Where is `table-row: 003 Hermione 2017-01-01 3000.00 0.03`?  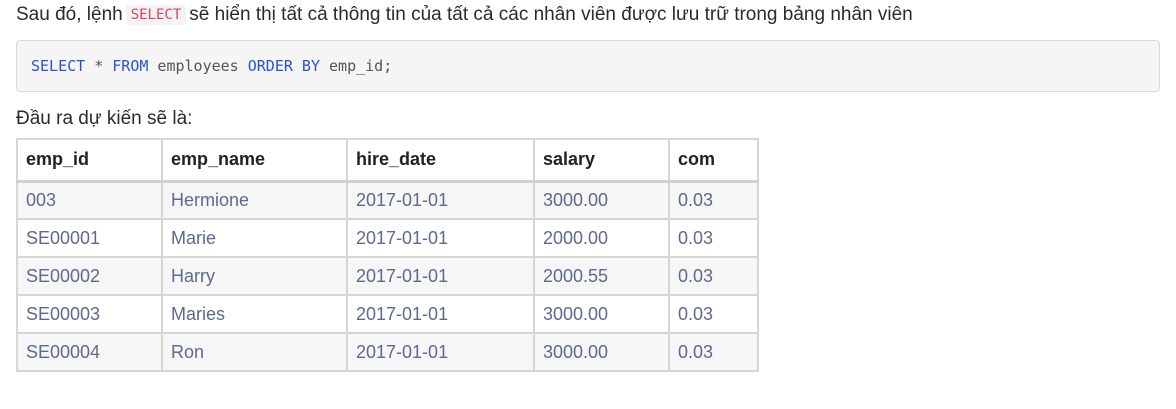
table-row: 003 Hermione 2017-01-01 3000.00 0.03 is located at coordinates (387, 200).